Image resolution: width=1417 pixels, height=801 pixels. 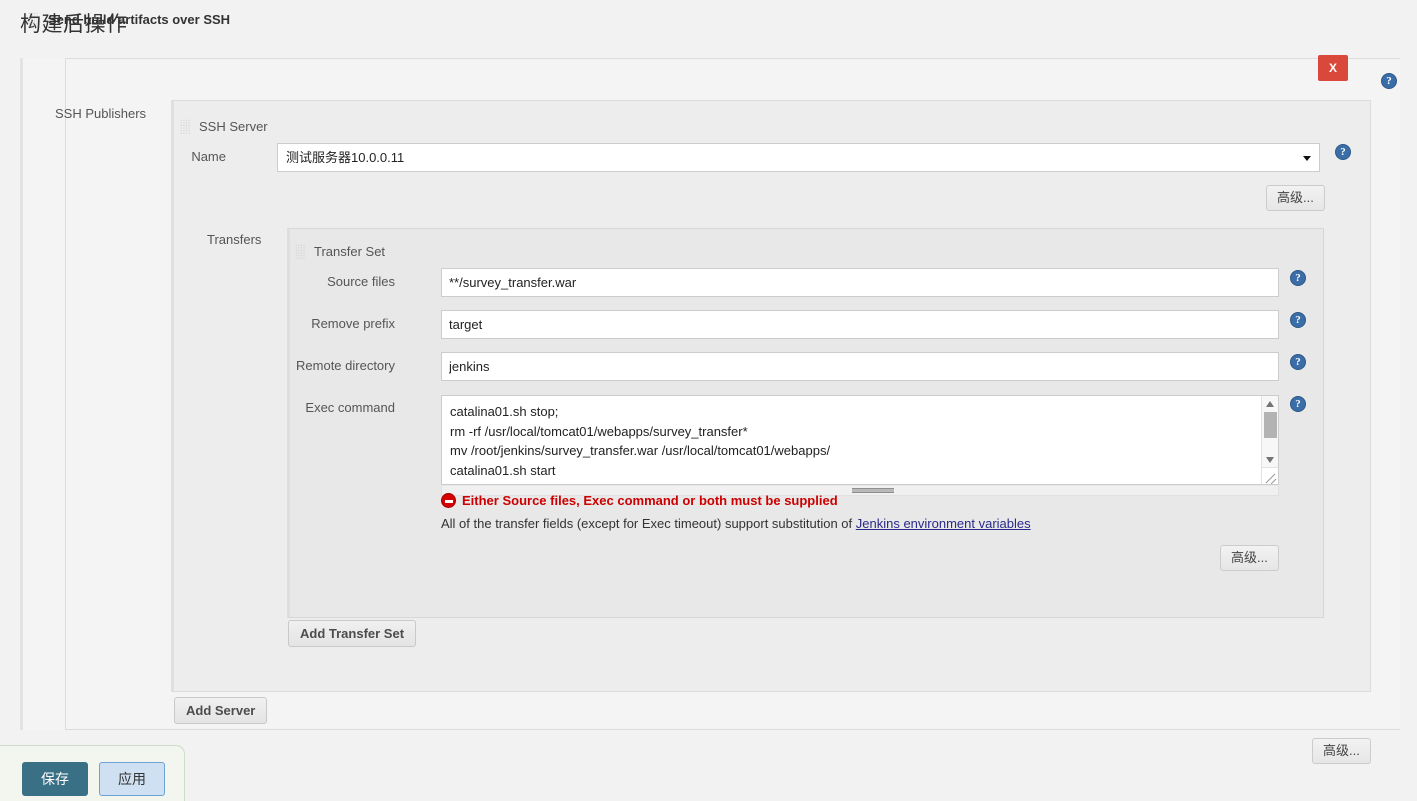 I want to click on add-transfer-set-button: Add Transfer Set, so click(x=352, y=633).